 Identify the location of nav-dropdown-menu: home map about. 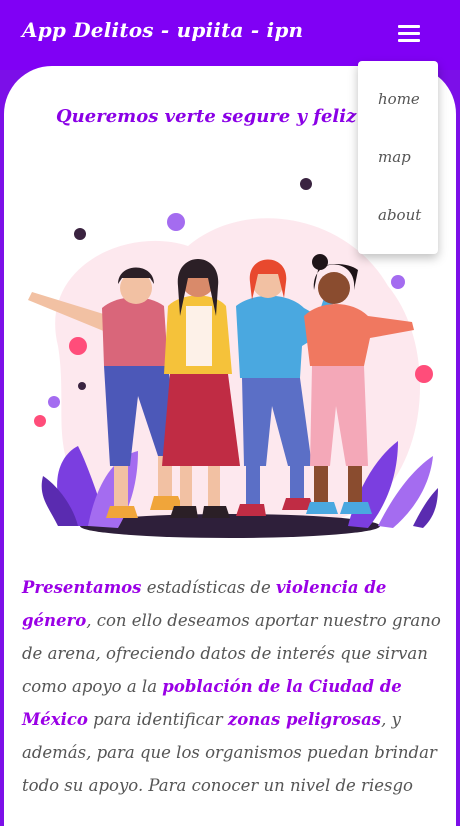
(398, 157).